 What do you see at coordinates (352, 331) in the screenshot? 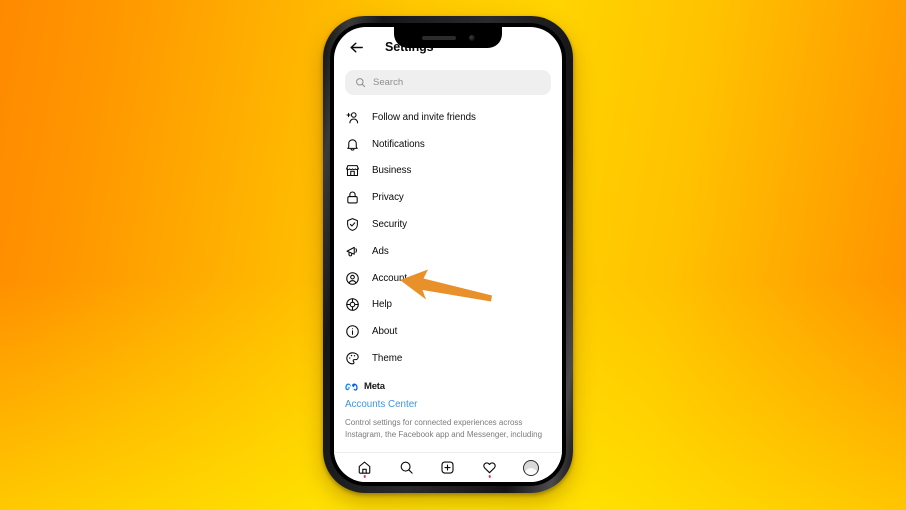
I see `info-circle-icon` at bounding box center [352, 331].